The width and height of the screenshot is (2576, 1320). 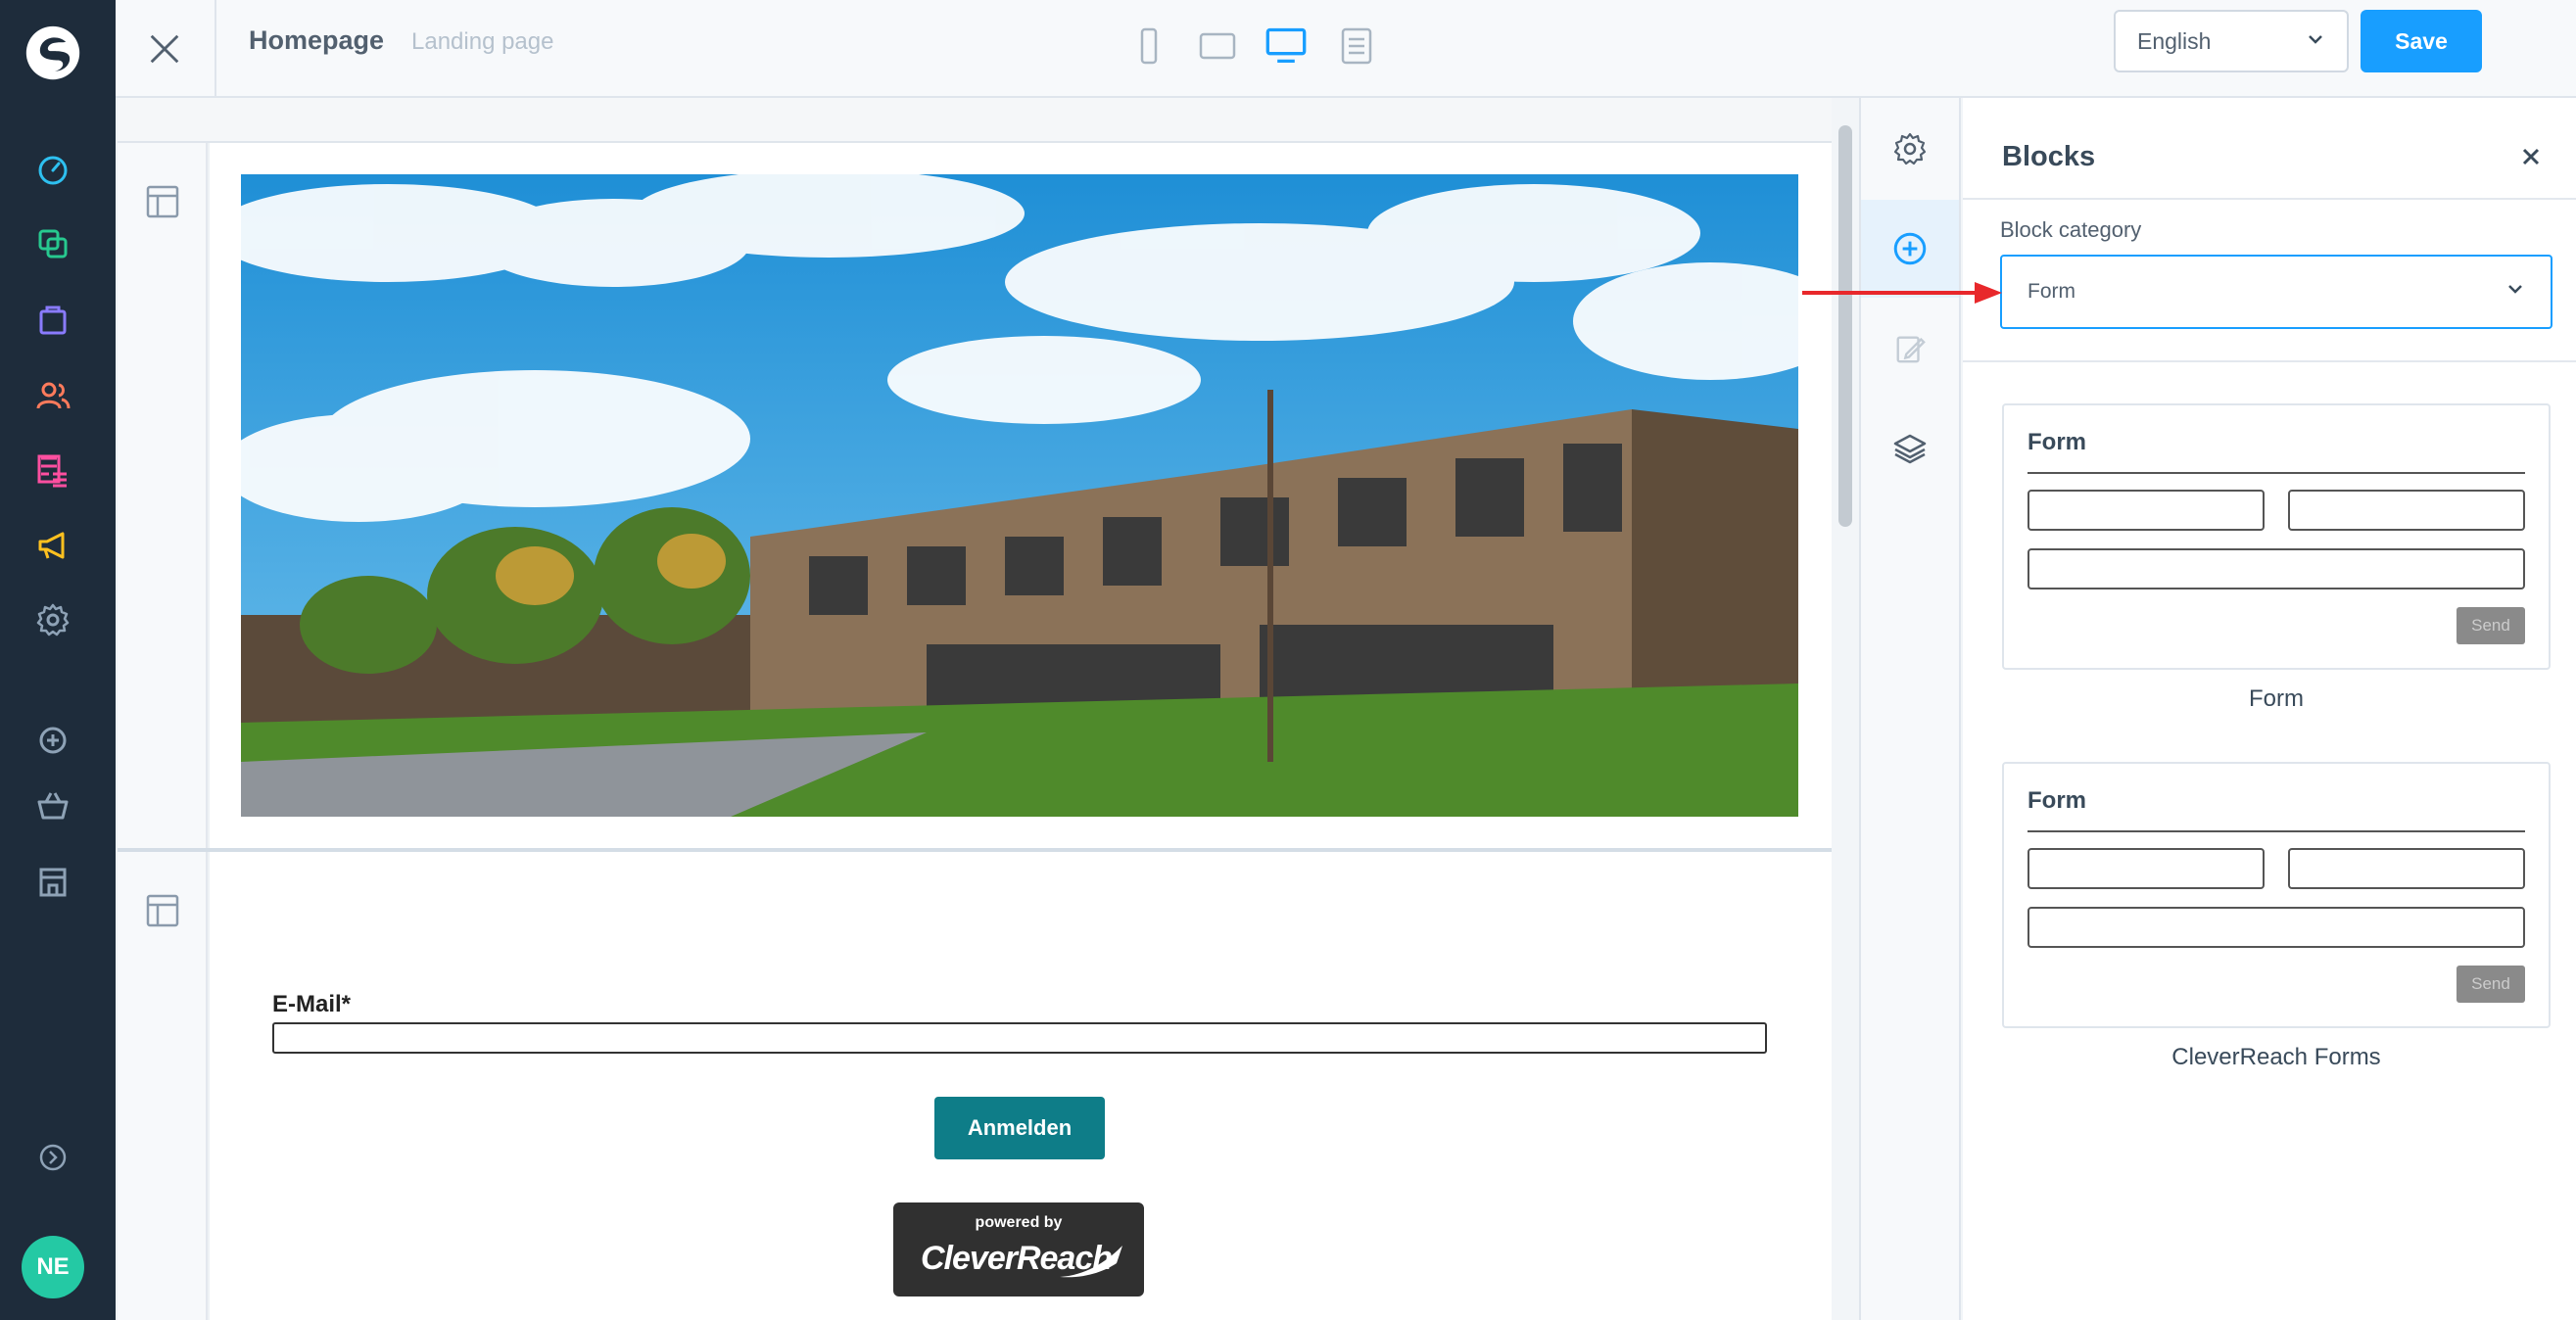 I want to click on email-input, so click(x=1020, y=1038).